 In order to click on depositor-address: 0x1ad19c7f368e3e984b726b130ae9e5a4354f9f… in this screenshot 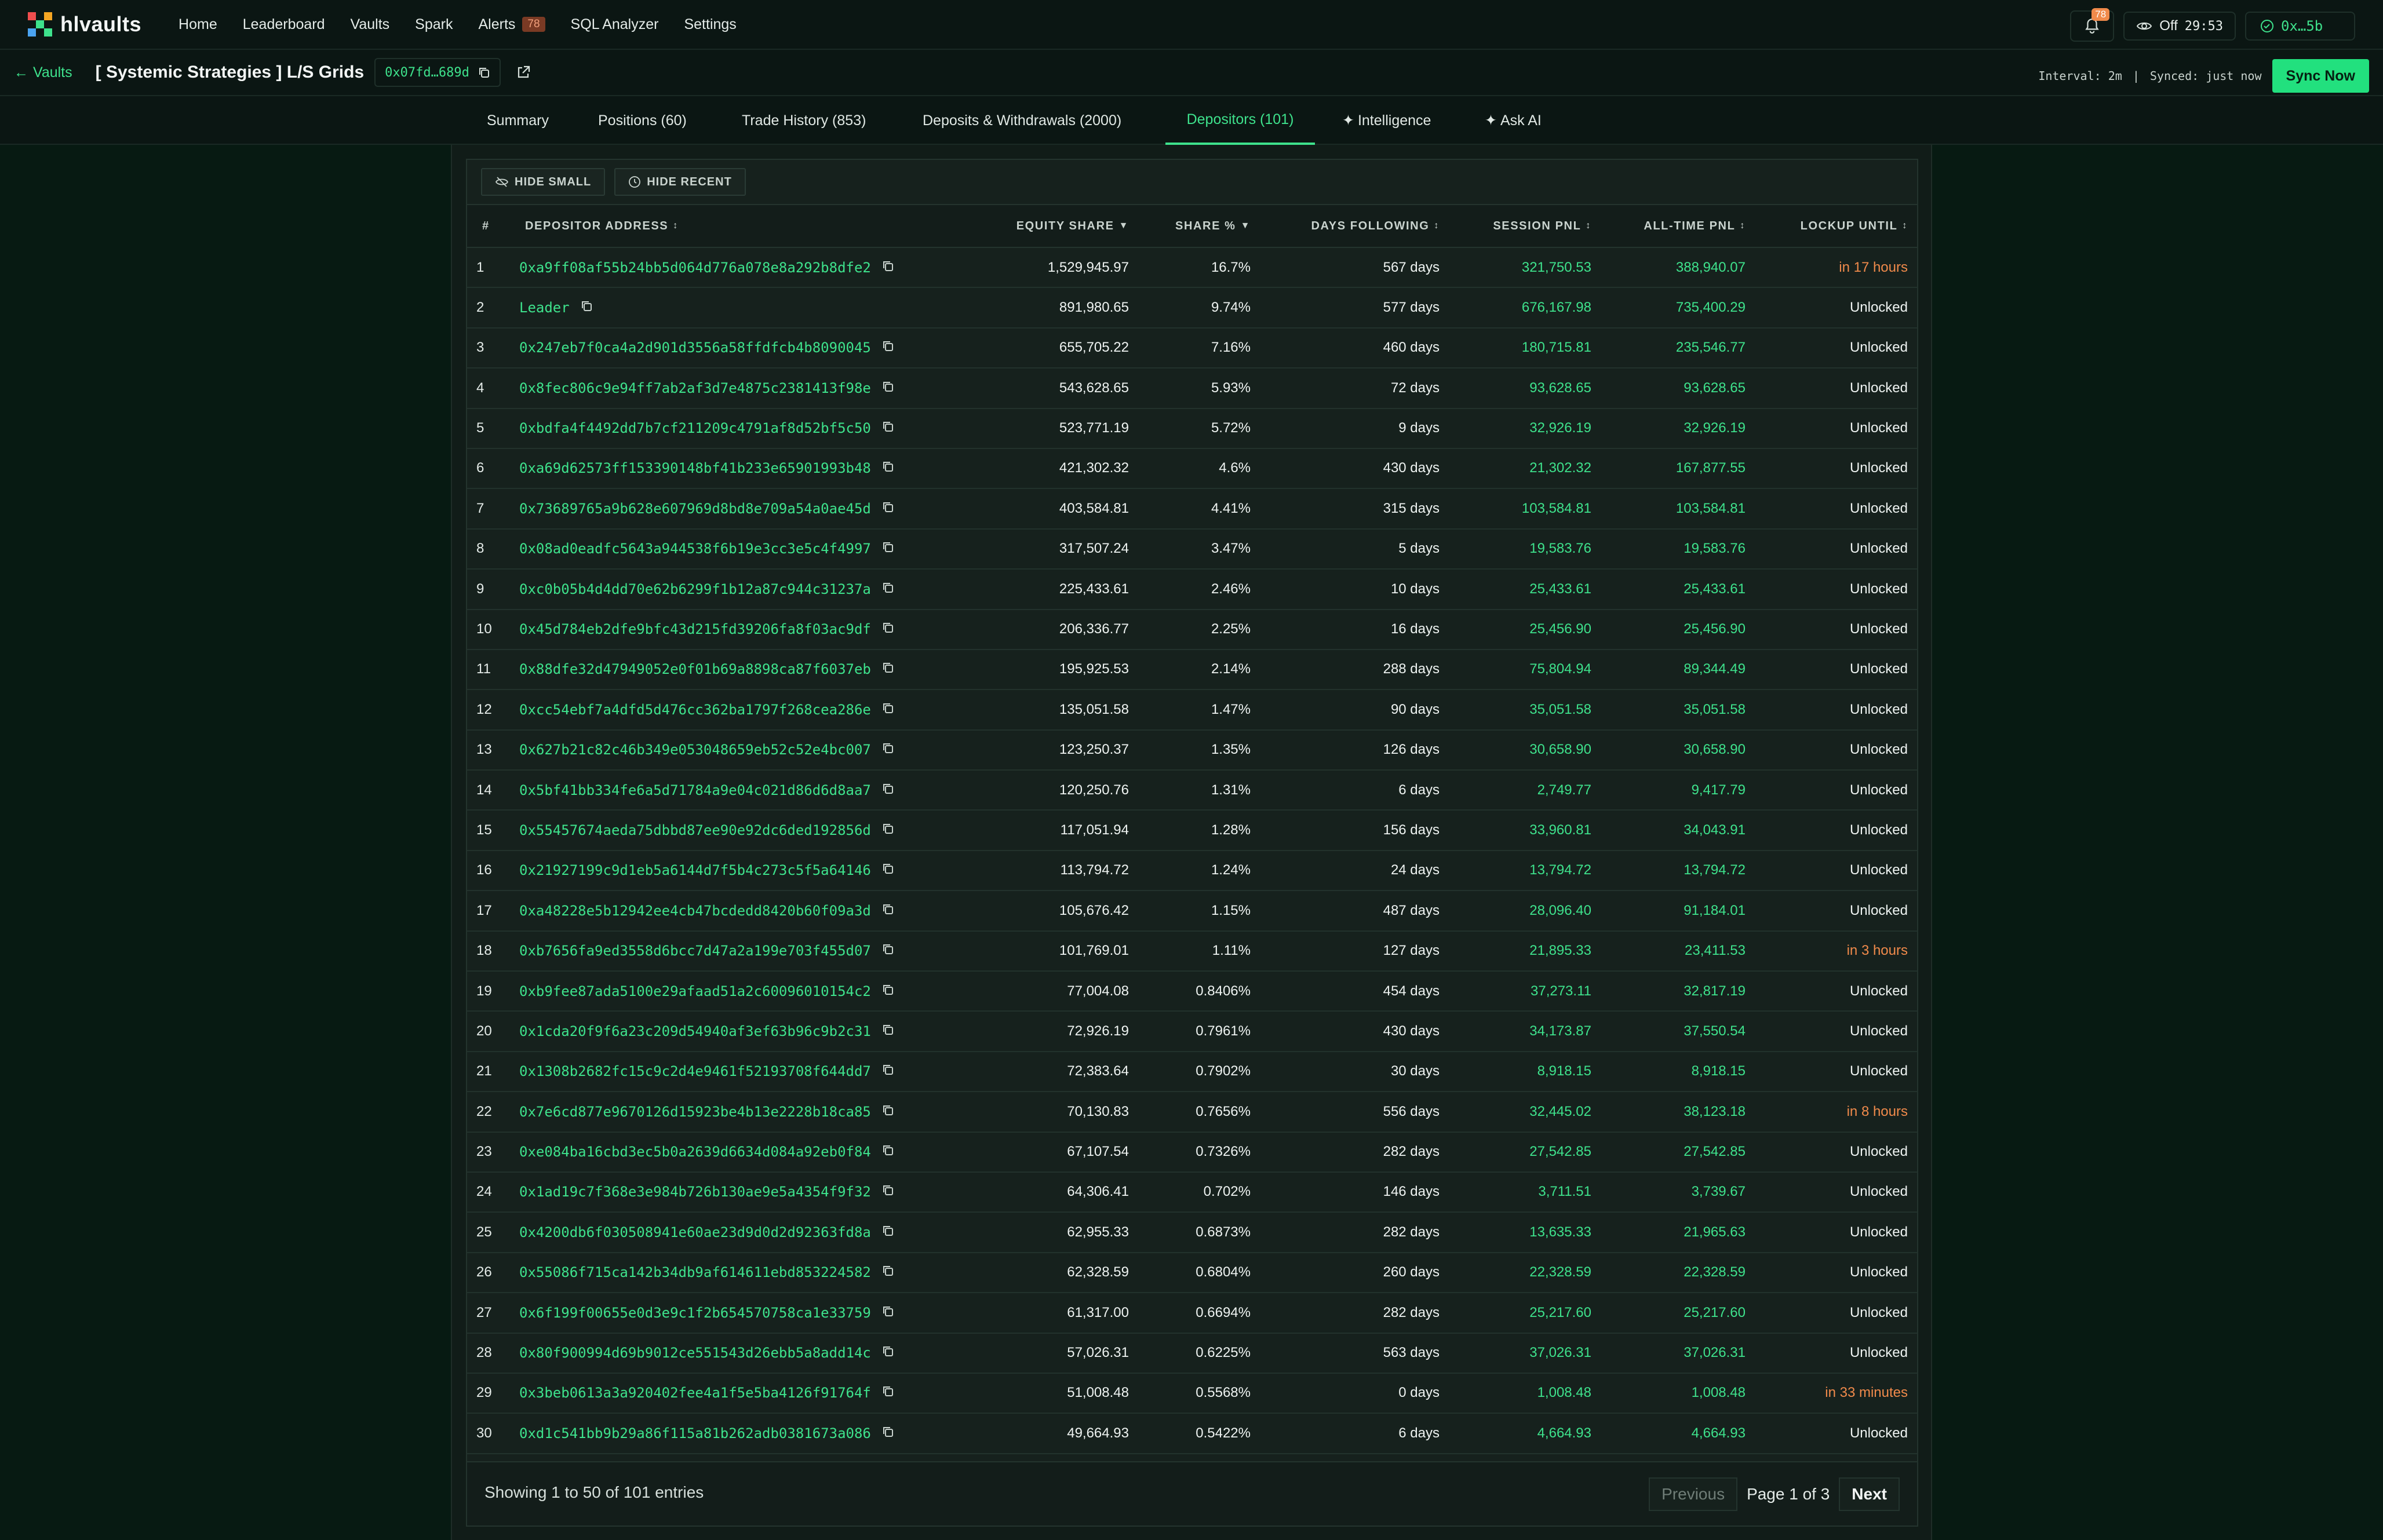, I will do `click(706, 1192)`.